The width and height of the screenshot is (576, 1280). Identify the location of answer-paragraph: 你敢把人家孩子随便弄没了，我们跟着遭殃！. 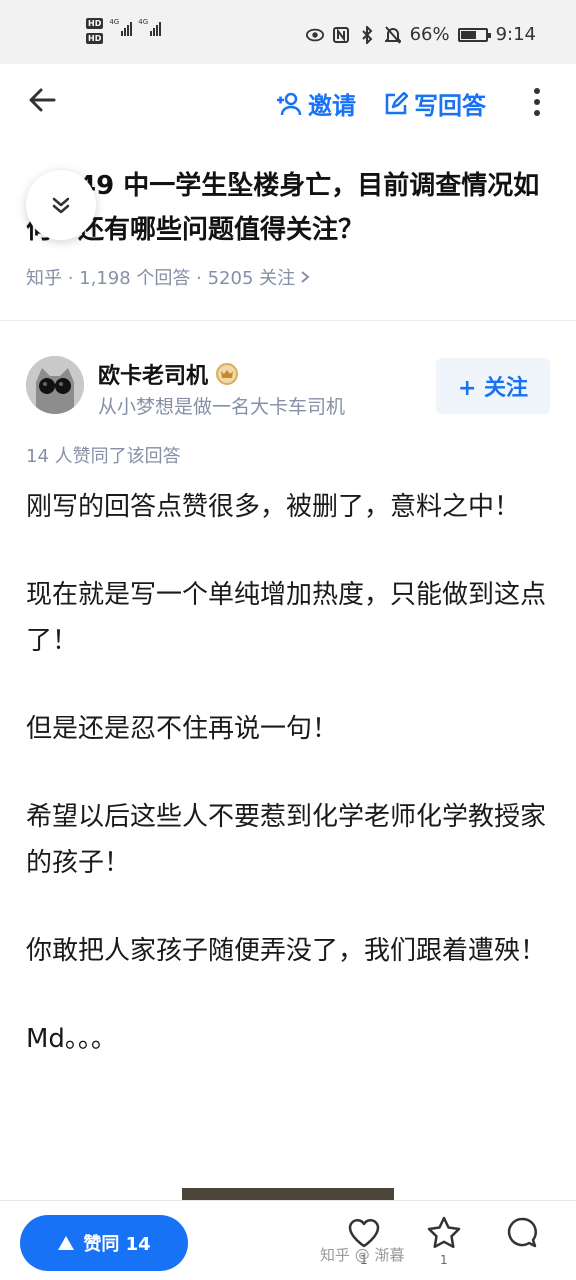
(286, 951).